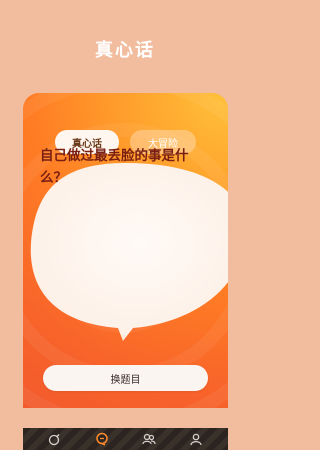 This screenshot has height=450, width=320. Describe the element at coordinates (125, 439) in the screenshot. I see `bottom-nav` at that location.